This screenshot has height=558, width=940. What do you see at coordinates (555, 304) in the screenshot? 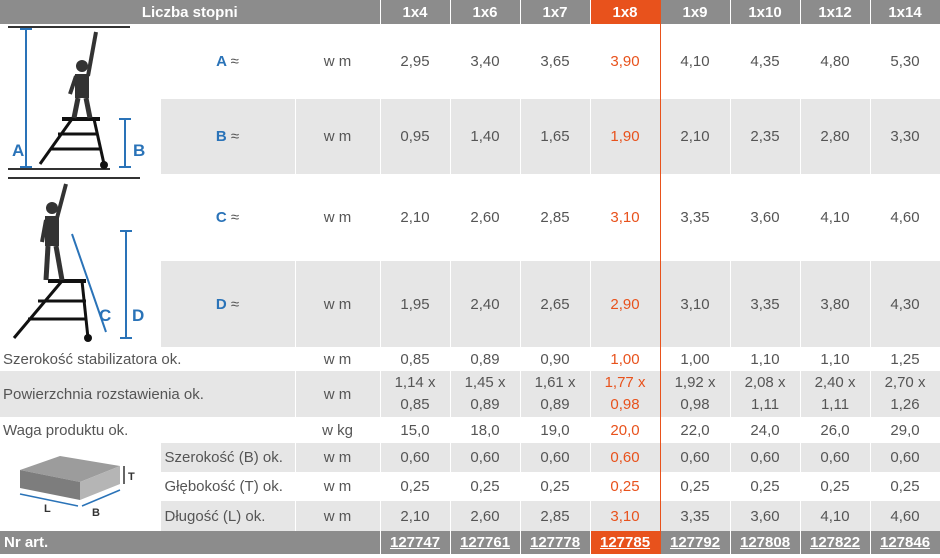
I see `value-cell: 2,65` at bounding box center [555, 304].